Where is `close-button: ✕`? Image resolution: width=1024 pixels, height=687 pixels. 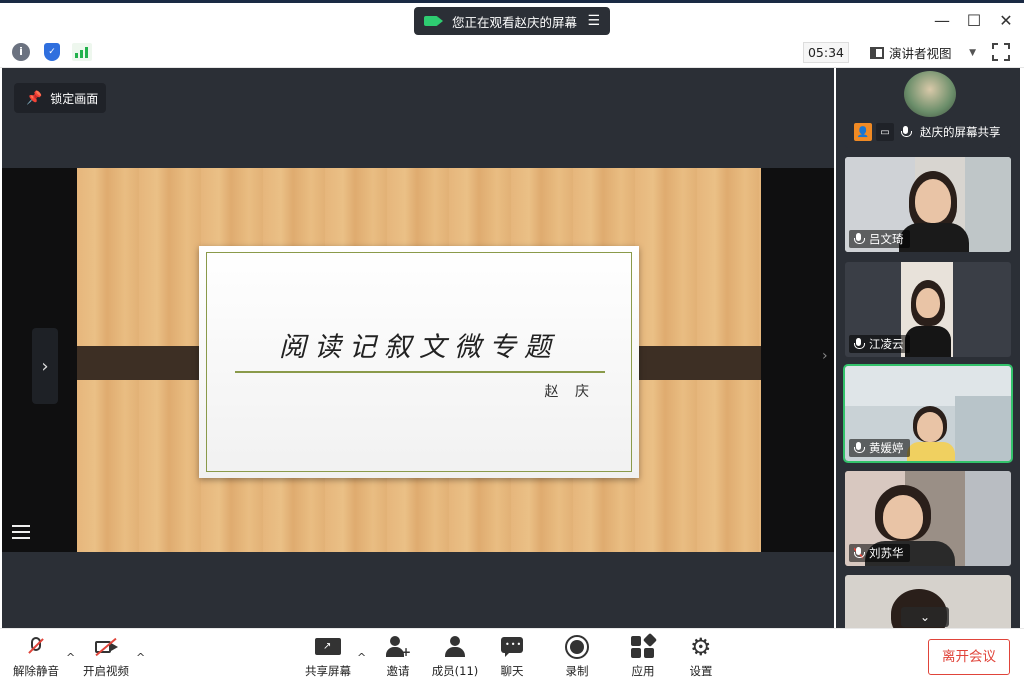 close-button: ✕ is located at coordinates (1006, 20).